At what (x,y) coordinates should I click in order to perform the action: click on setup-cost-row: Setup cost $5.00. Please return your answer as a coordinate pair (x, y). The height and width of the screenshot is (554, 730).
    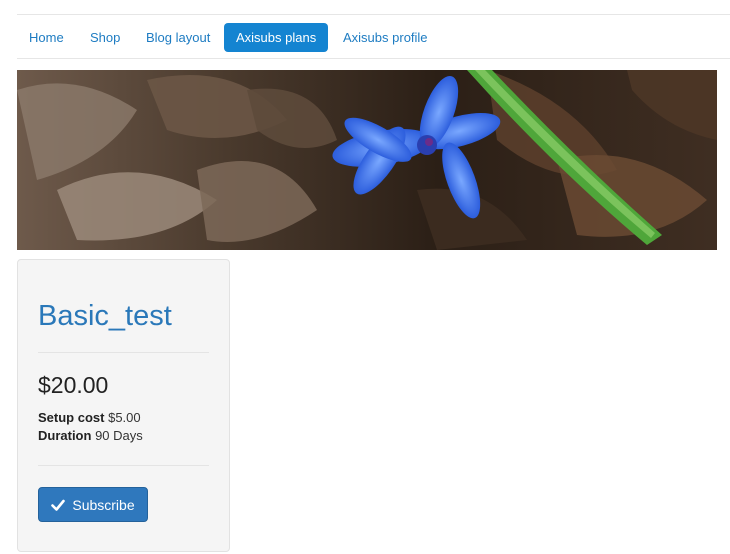
    Looking at the image, I should click on (89, 418).